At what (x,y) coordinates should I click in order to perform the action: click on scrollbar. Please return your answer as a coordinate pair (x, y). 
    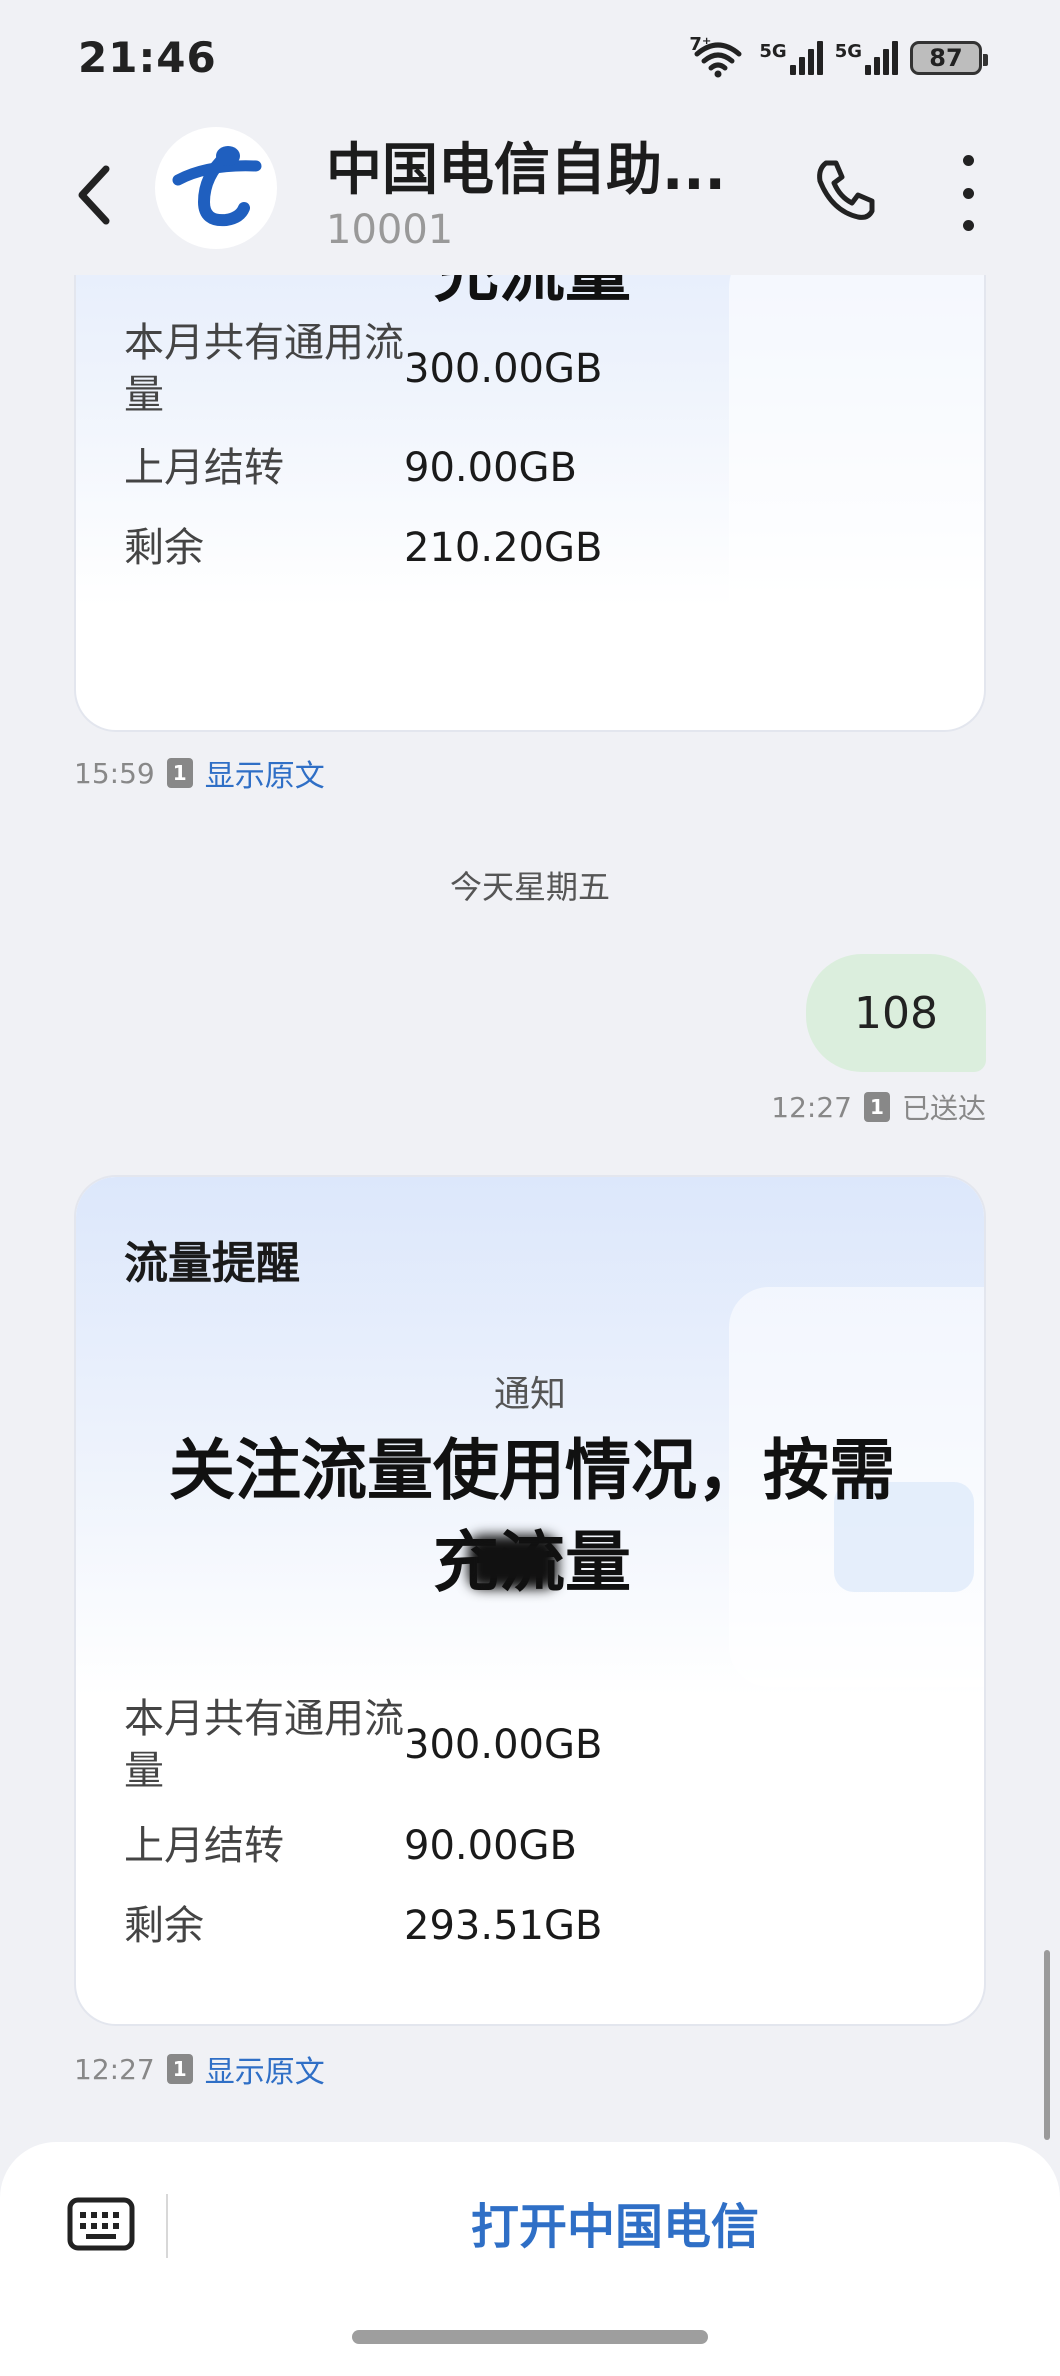
    Looking at the image, I should click on (1047, 2045).